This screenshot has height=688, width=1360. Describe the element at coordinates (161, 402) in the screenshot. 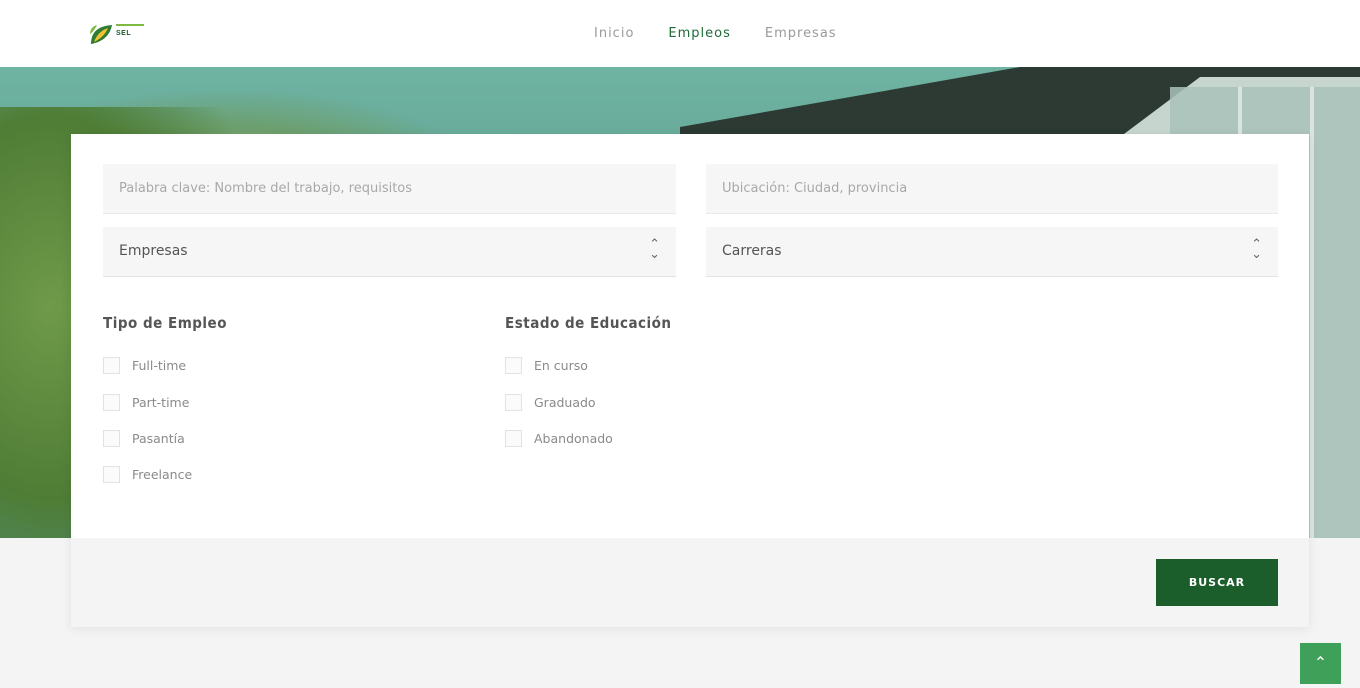

I see `checkbox-label: Part-time` at that location.